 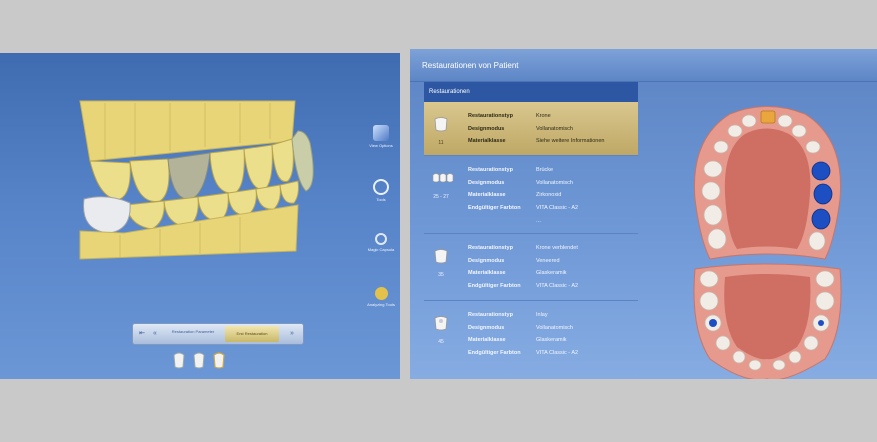 What do you see at coordinates (441, 124) in the screenshot?
I see `crown-tooth-icon` at bounding box center [441, 124].